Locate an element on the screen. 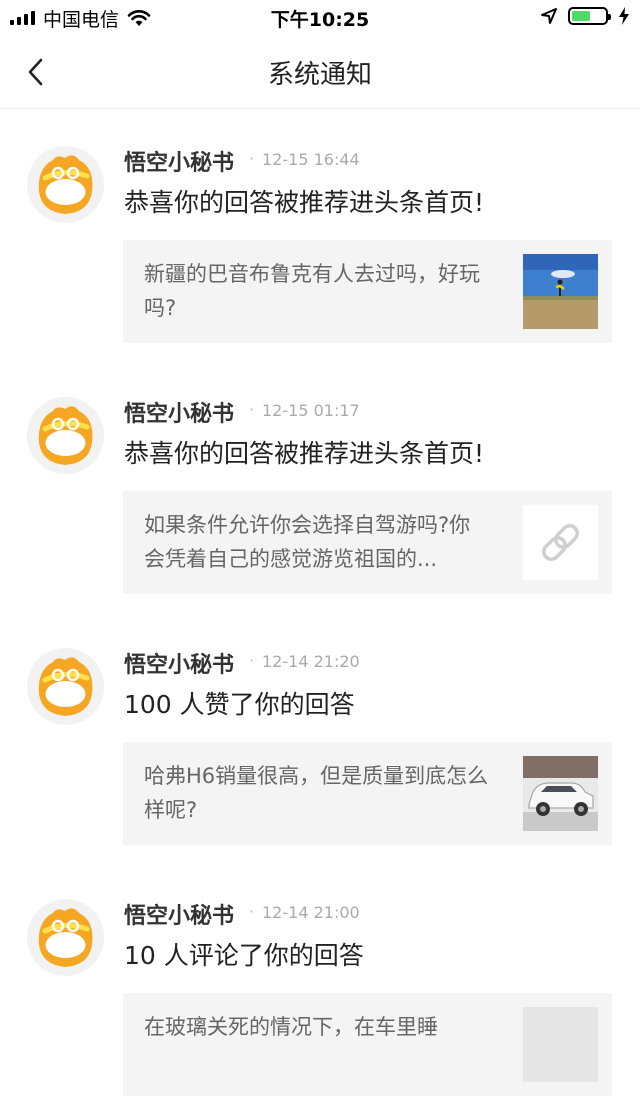 Image resolution: width=640 pixels, height=1113 pixels. timestamp: 12-15 01:17 is located at coordinates (311, 410).